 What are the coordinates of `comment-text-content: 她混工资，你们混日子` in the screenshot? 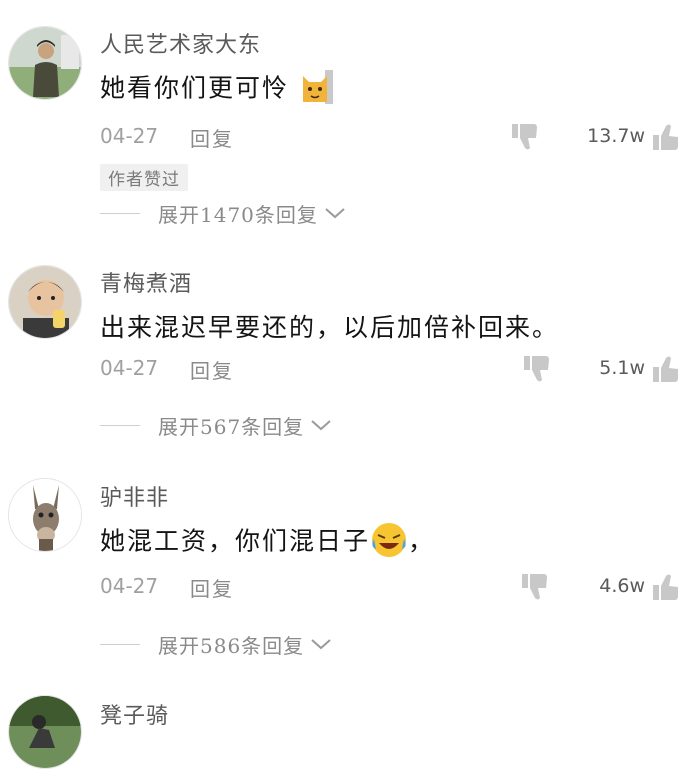 It's located at (235, 541).